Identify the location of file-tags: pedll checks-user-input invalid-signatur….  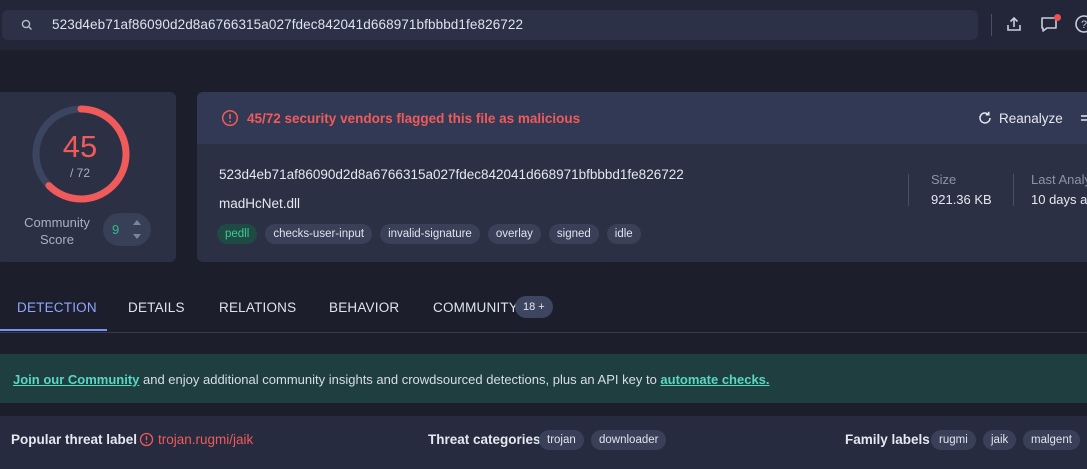
(429, 234).